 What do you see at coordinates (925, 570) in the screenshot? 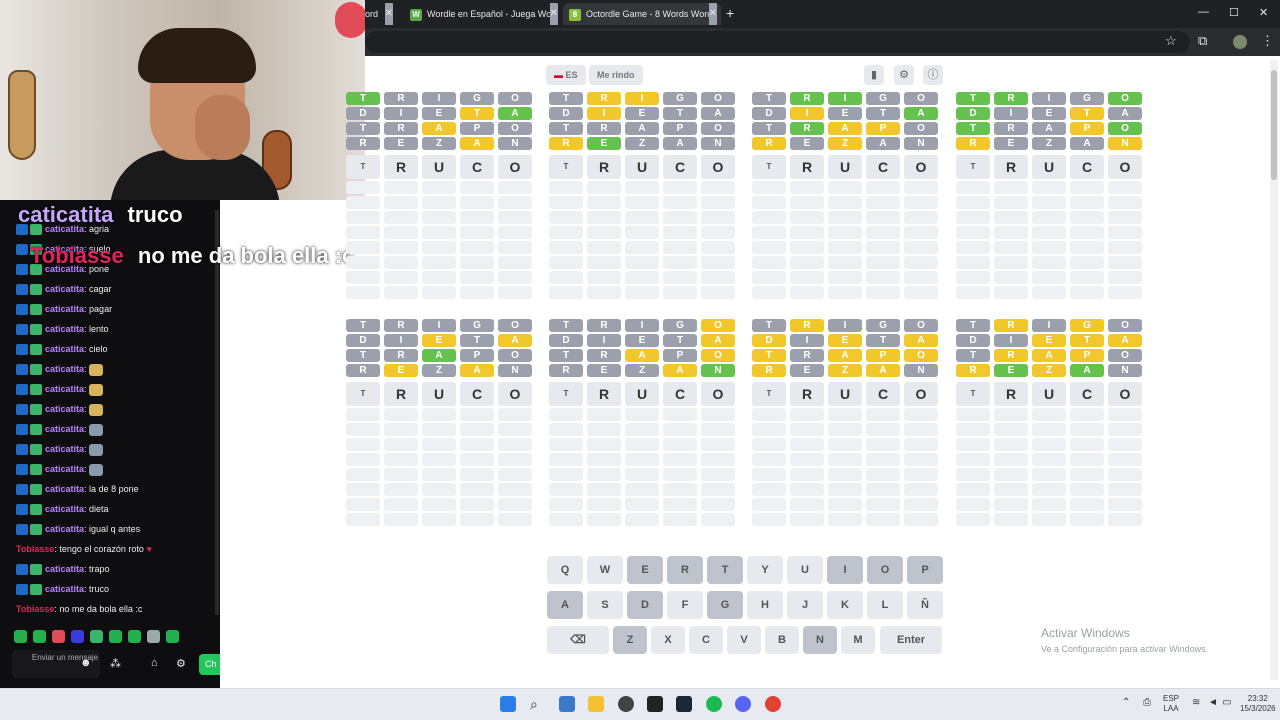
I see `key-p: P` at bounding box center [925, 570].